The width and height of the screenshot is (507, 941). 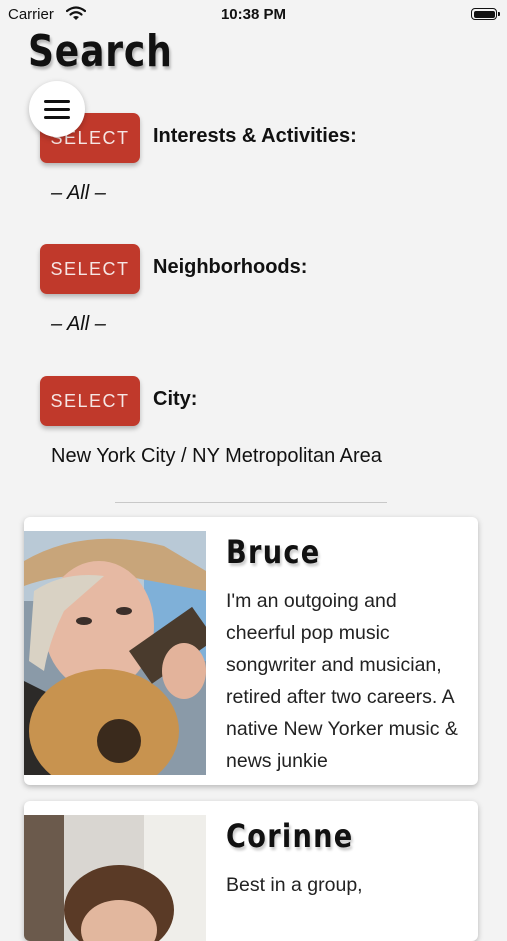 I want to click on battery-icon, so click(x=485, y=14).